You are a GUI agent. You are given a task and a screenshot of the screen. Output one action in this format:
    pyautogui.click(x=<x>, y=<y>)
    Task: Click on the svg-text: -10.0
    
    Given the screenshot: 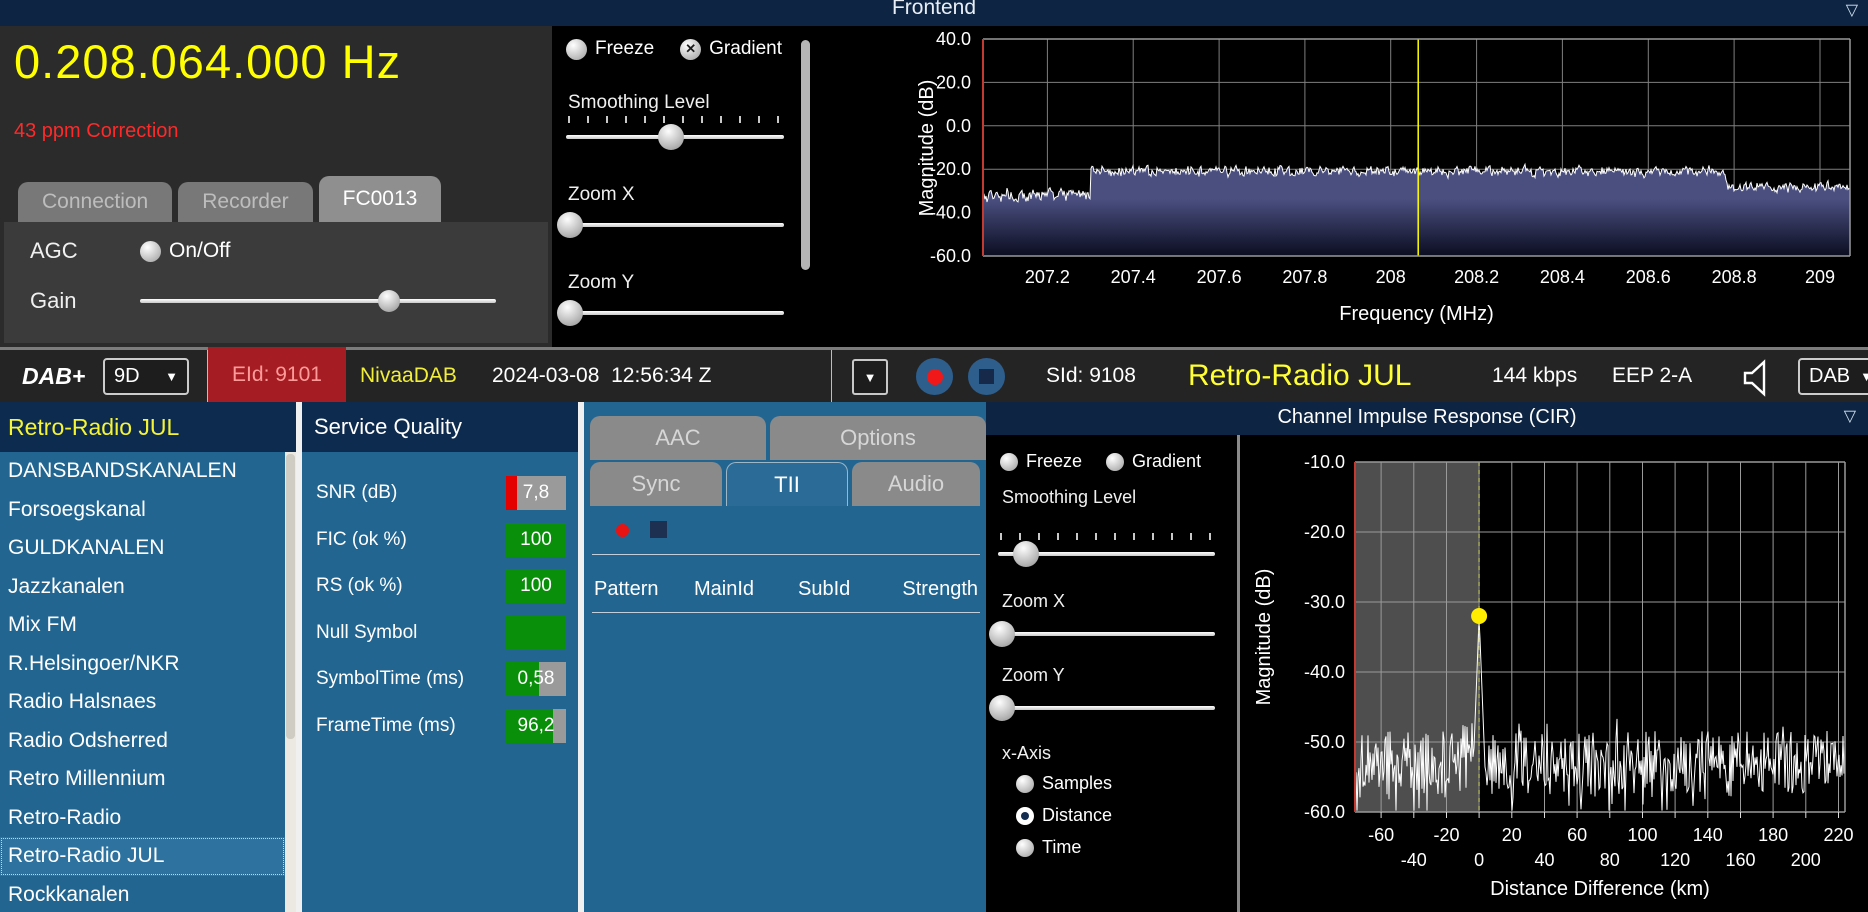 What is the action you would take?
    pyautogui.click(x=1324, y=462)
    